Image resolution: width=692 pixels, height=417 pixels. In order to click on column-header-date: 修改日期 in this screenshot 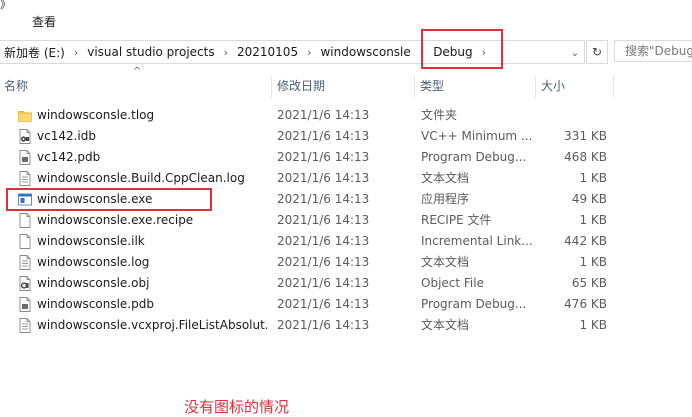, I will do `click(345, 86)`.